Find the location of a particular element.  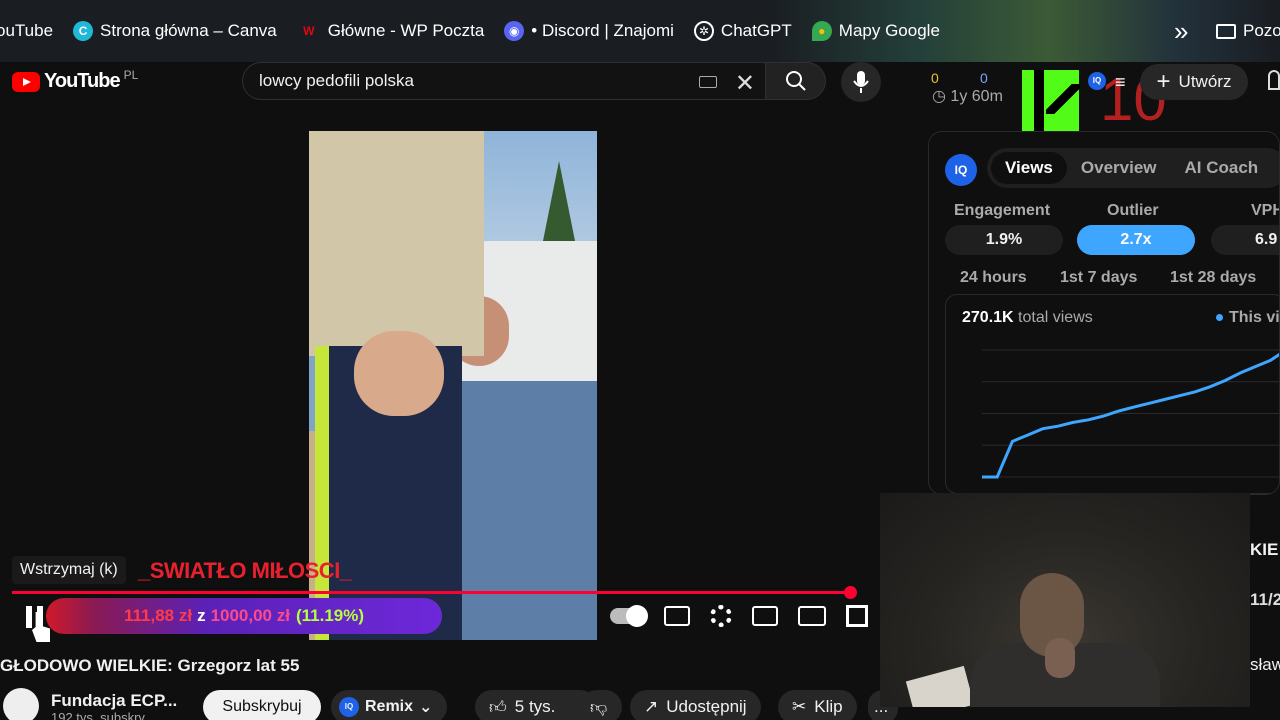

range-28d: 1st 28 days is located at coordinates (1213, 278).